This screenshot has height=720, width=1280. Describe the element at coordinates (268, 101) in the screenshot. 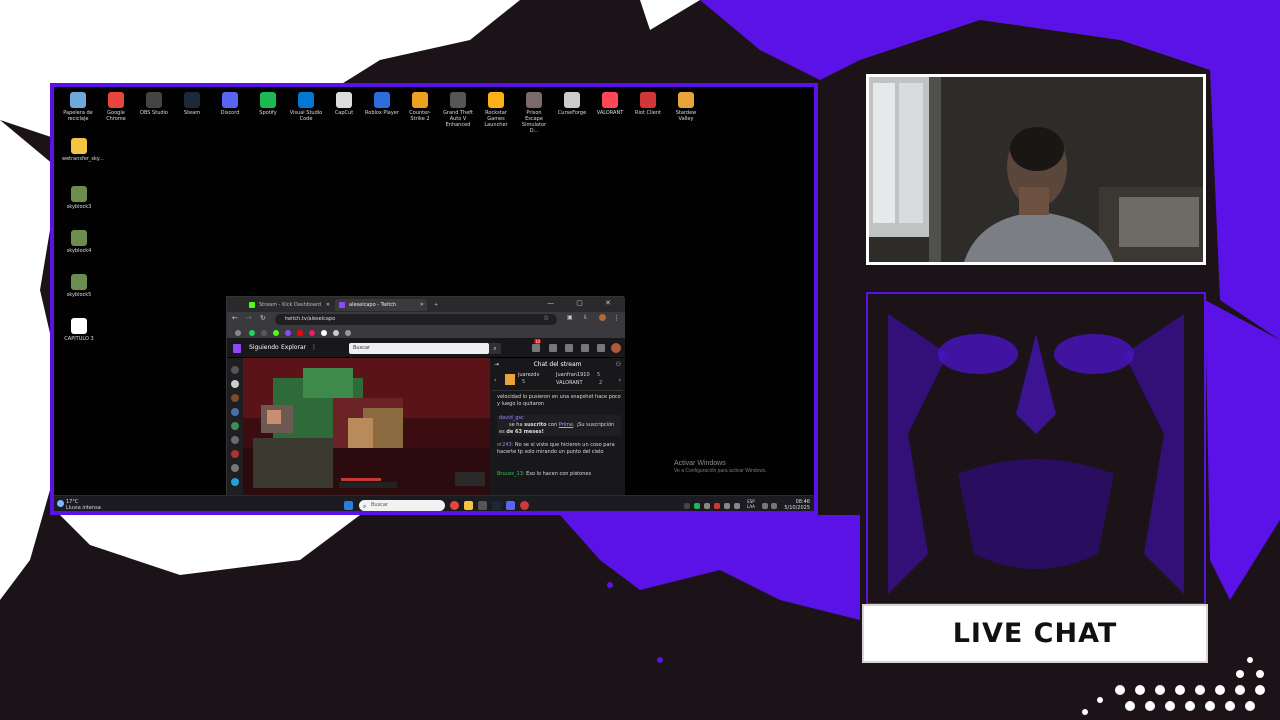

I see `desktop-shortcut: Spotify` at that location.